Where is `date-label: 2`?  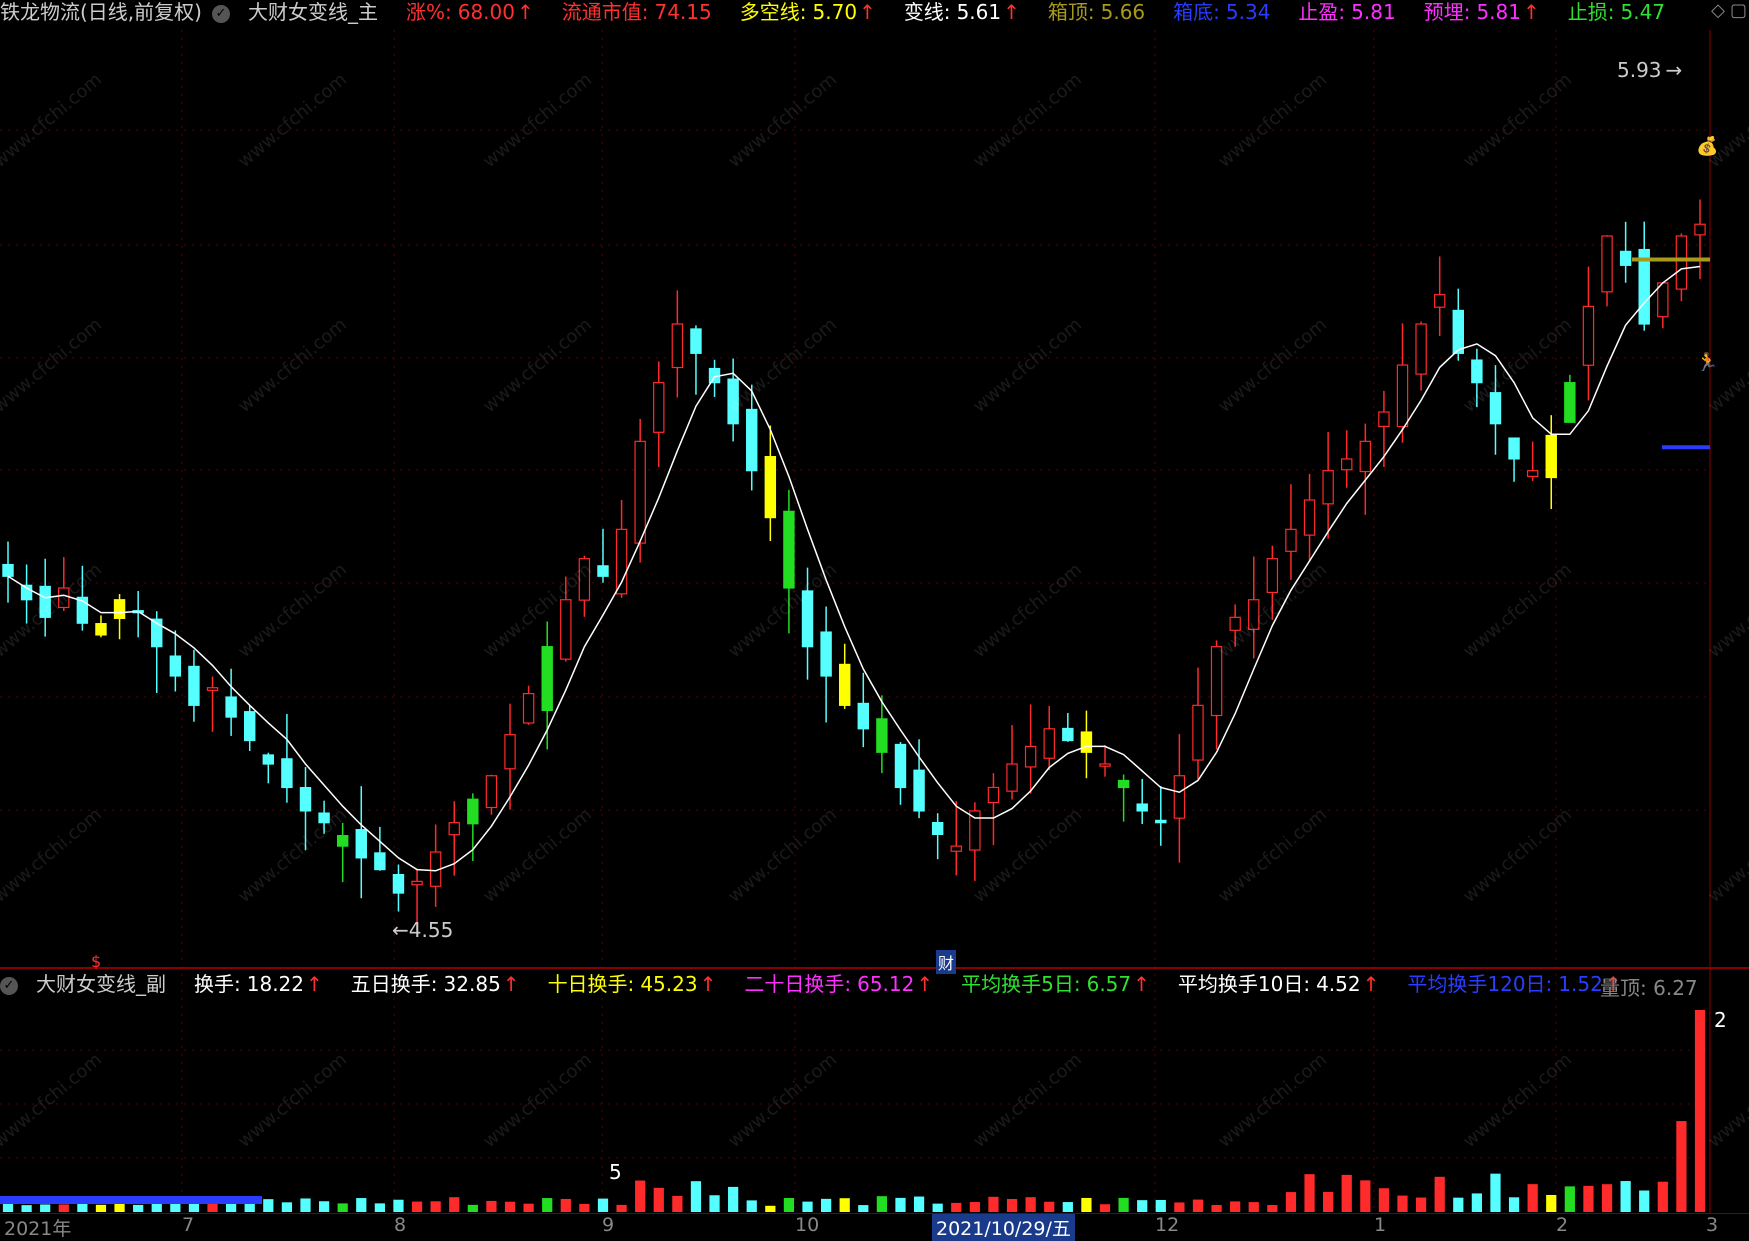 date-label: 2 is located at coordinates (1562, 1225).